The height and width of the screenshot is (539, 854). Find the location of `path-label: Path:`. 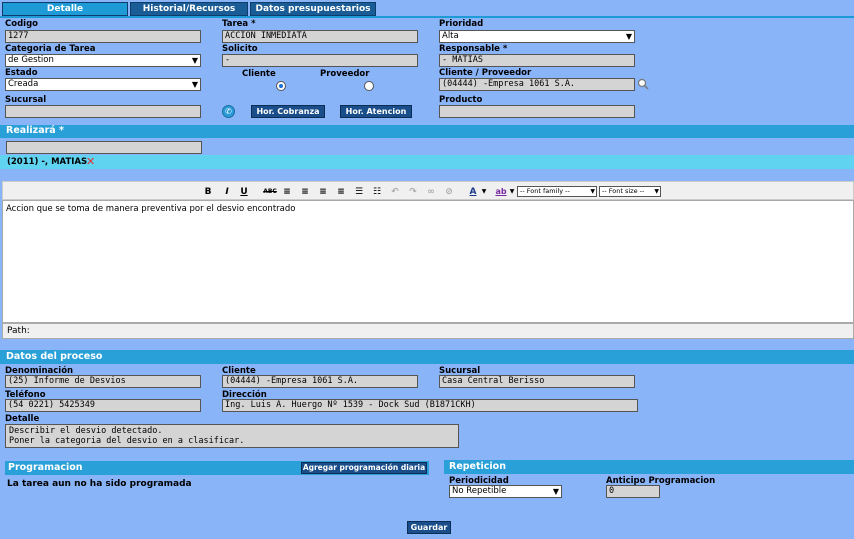

path-label: Path: is located at coordinates (18, 331).